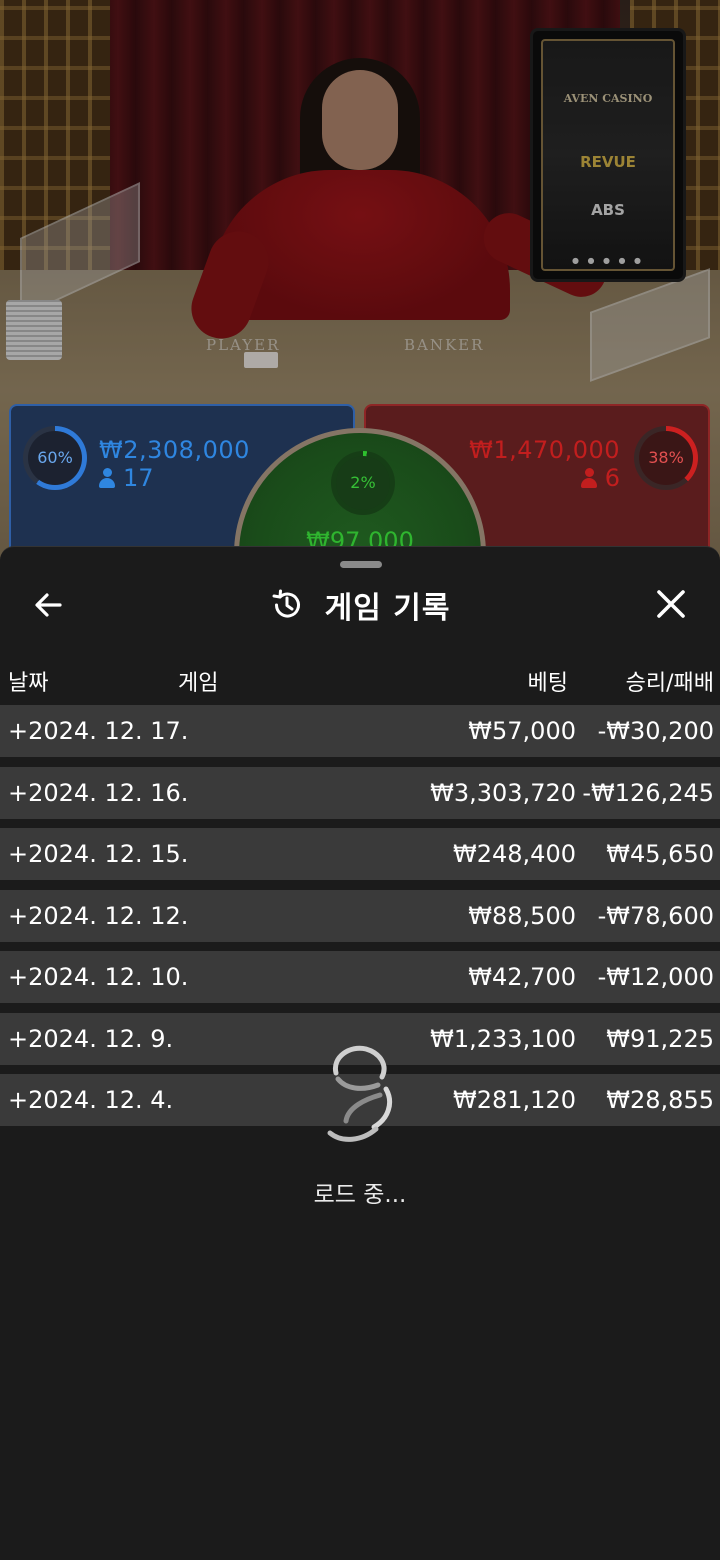  Describe the element at coordinates (655, 977) in the screenshot. I see `row-win-loss: -₩12,000` at that location.